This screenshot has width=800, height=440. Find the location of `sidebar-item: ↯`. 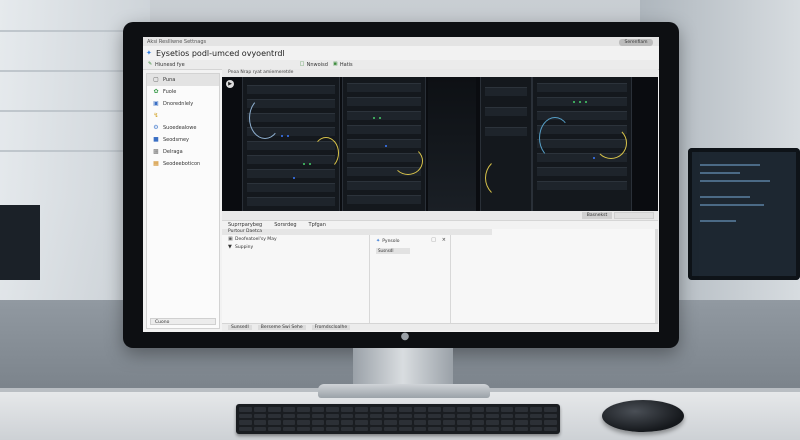

sidebar-item: ↯ is located at coordinates (183, 116).